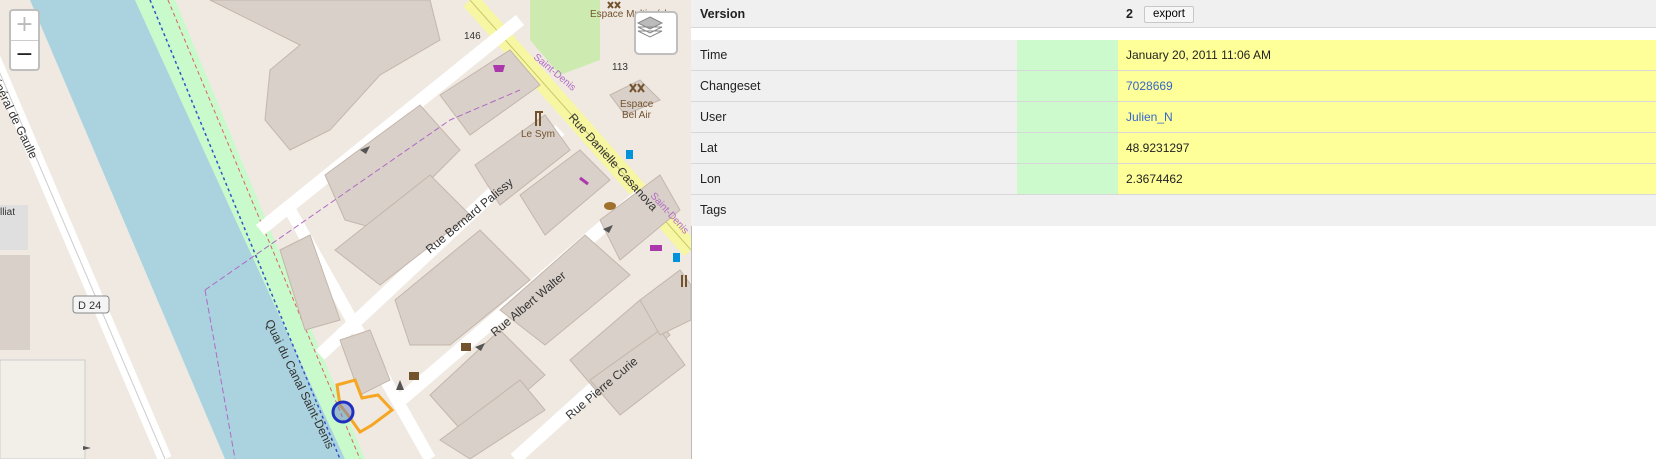  I want to click on road-shield-d24: D 24, so click(89, 306).